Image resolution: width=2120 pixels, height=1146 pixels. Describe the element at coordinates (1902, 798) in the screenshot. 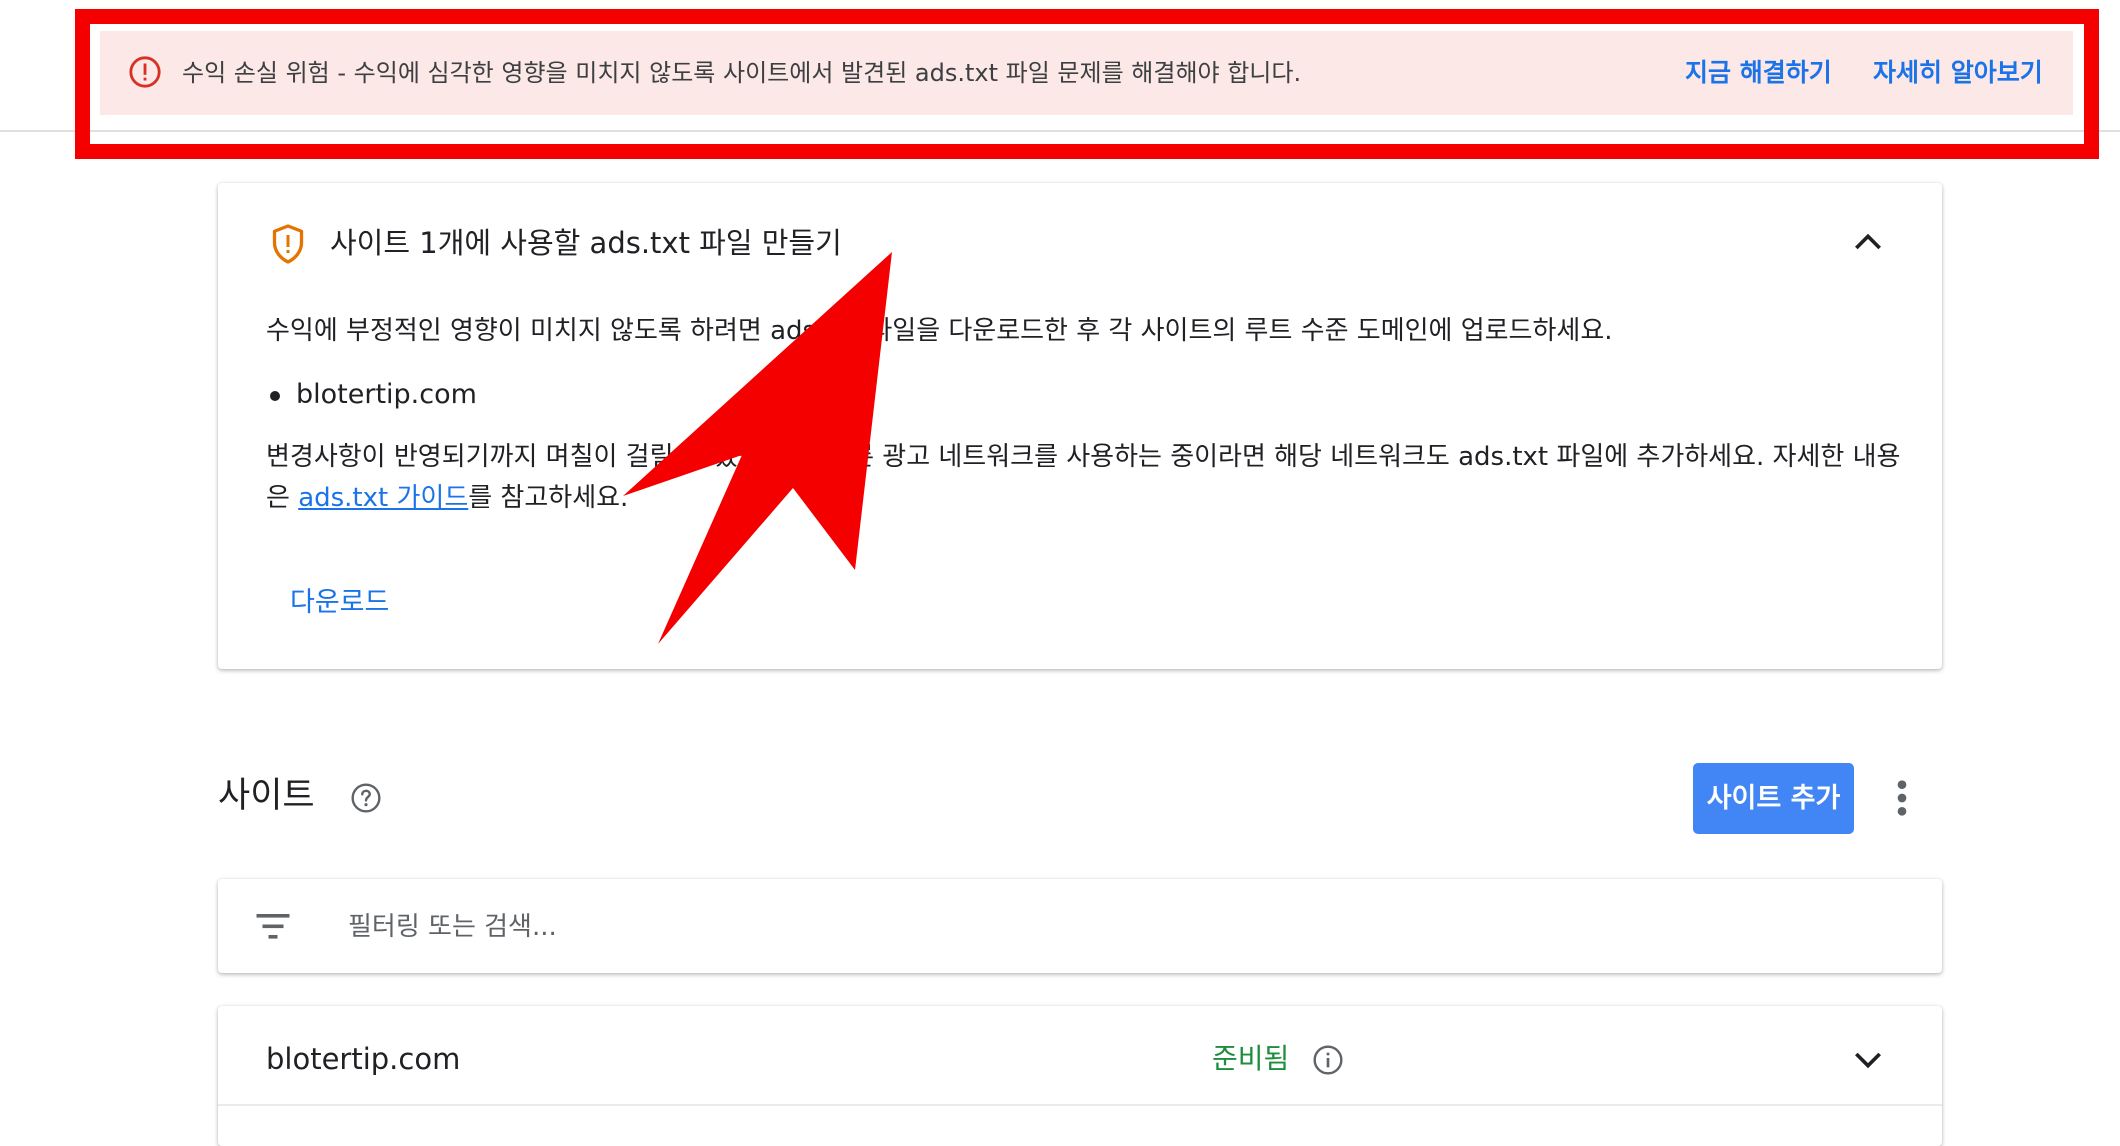

I see `more-vert-icon` at that location.